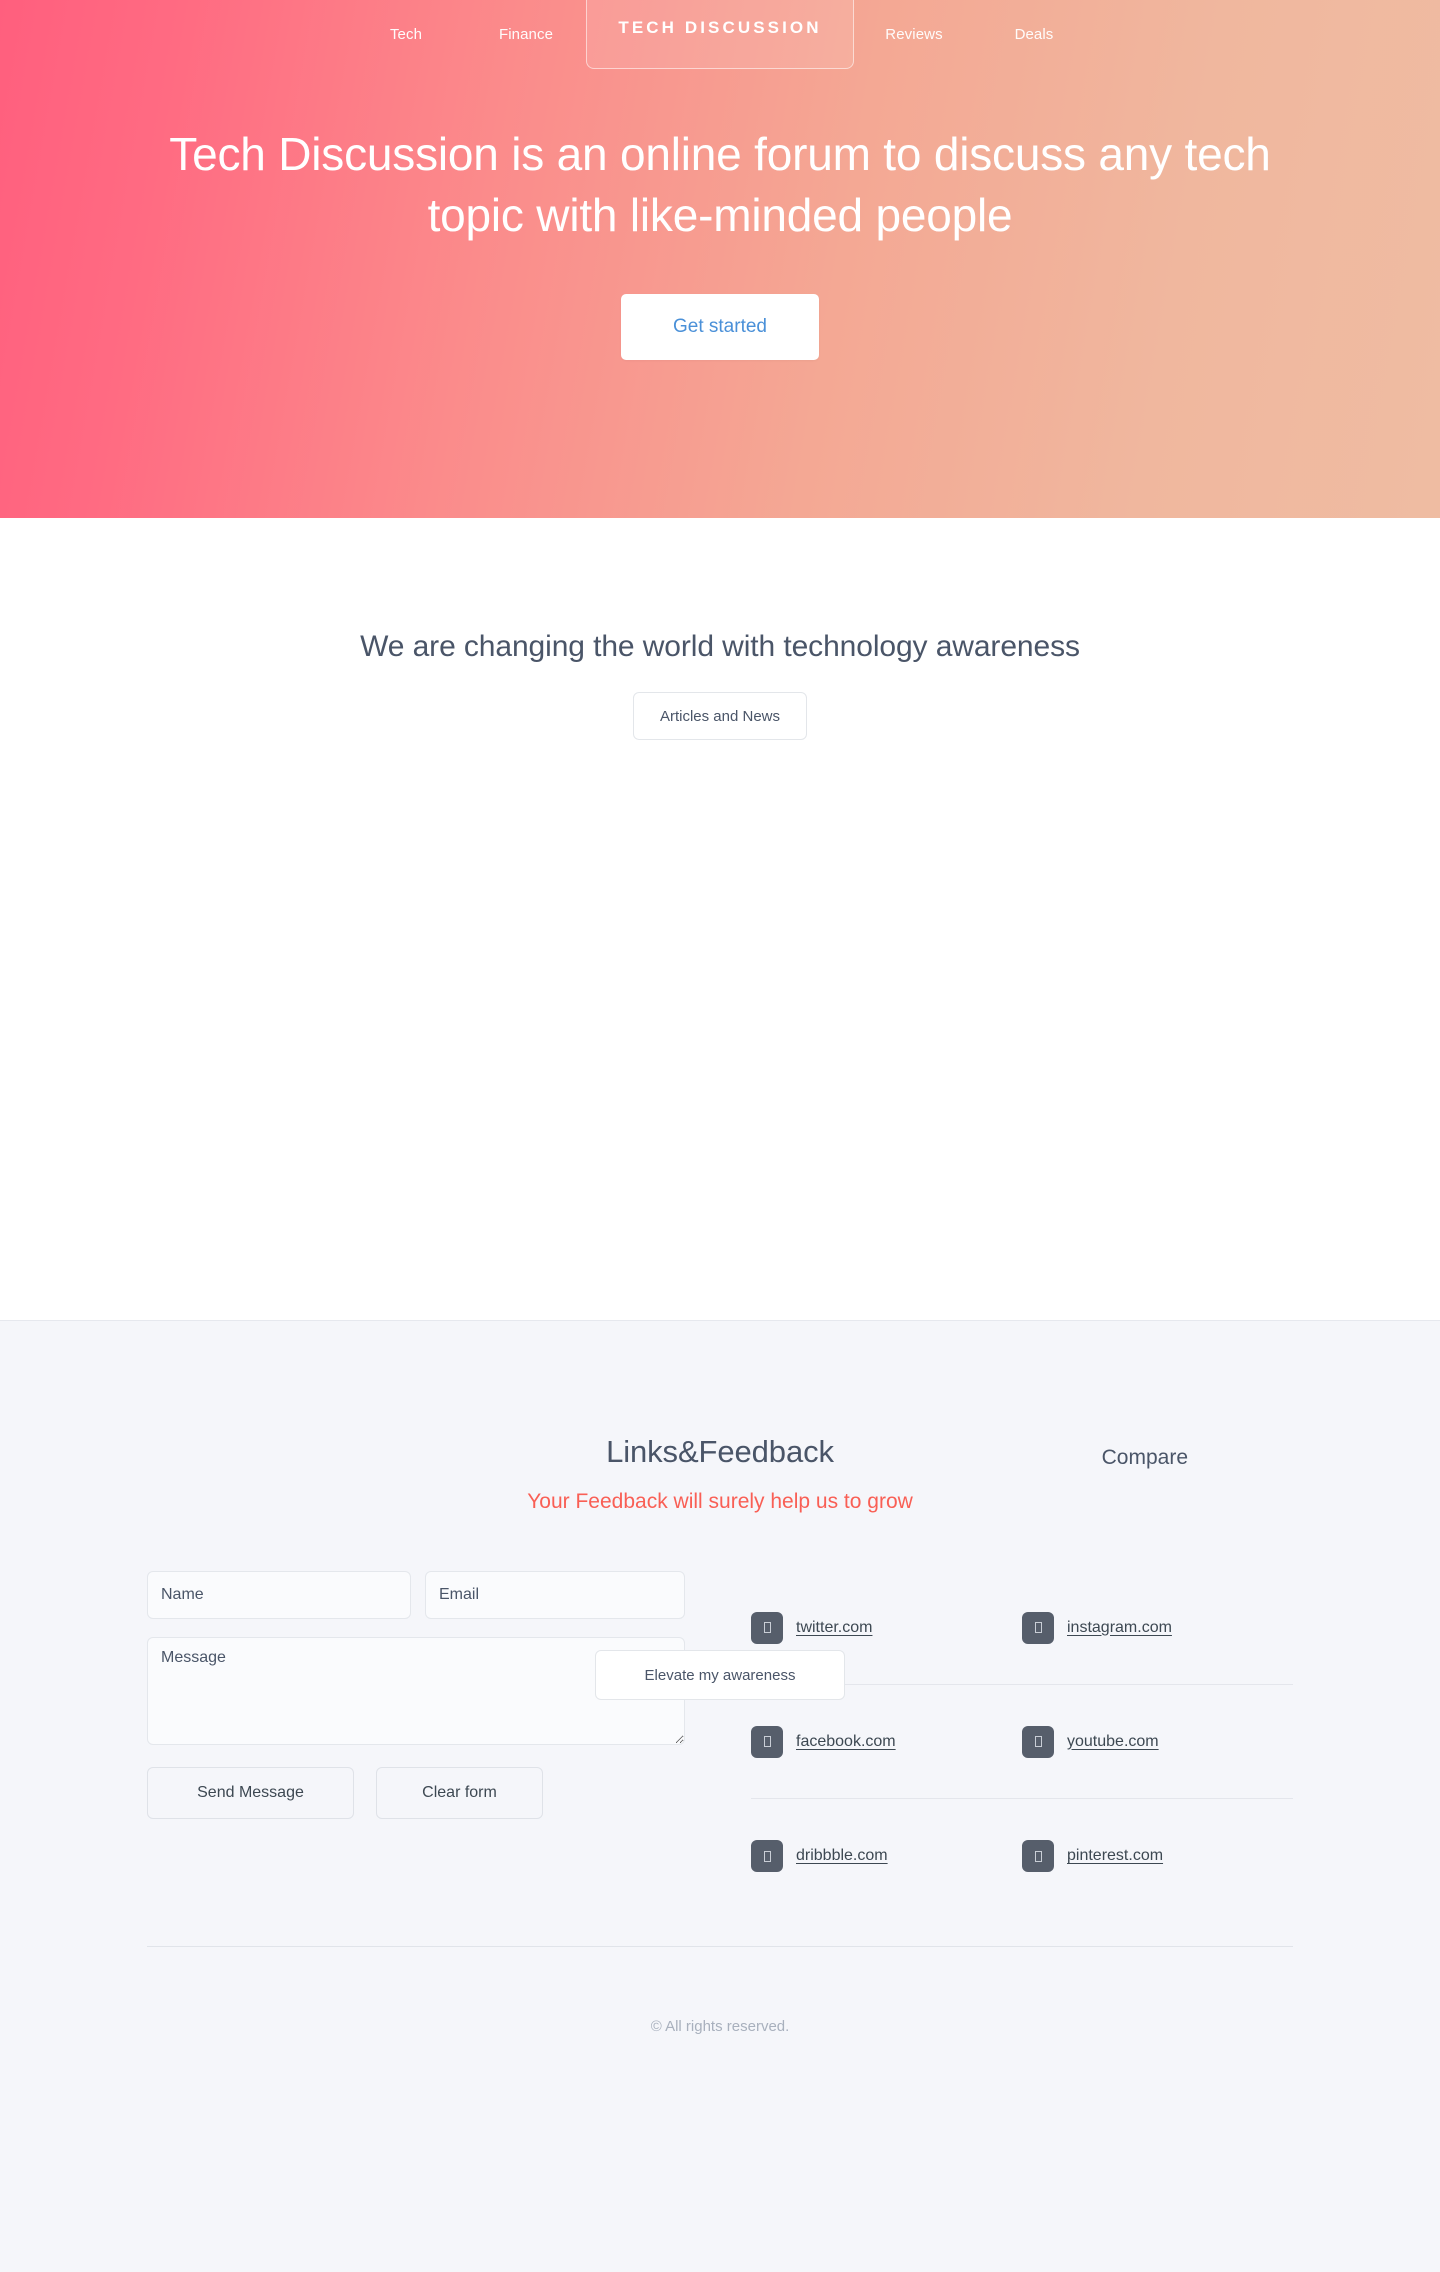 The width and height of the screenshot is (1440, 2272). I want to click on link-row: facebook.com youtube.com, so click(1022, 1742).